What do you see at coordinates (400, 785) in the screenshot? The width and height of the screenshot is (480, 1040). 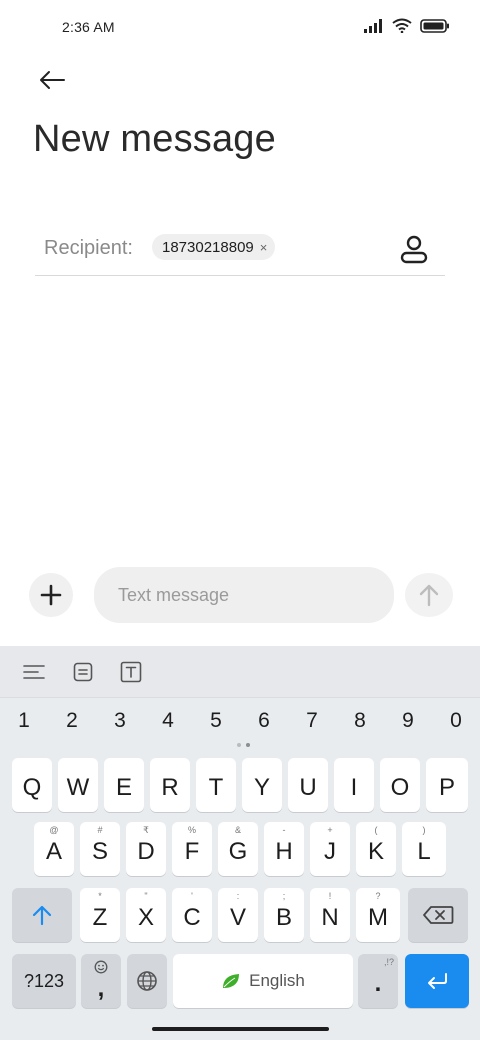 I see `key-o: O` at bounding box center [400, 785].